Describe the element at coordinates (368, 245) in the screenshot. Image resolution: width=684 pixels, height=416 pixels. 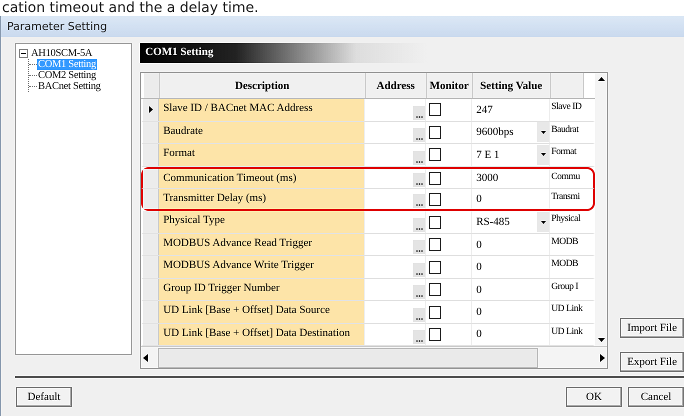
I see `table-row: MODBUS Advance Read Trigger 0 MODB` at that location.